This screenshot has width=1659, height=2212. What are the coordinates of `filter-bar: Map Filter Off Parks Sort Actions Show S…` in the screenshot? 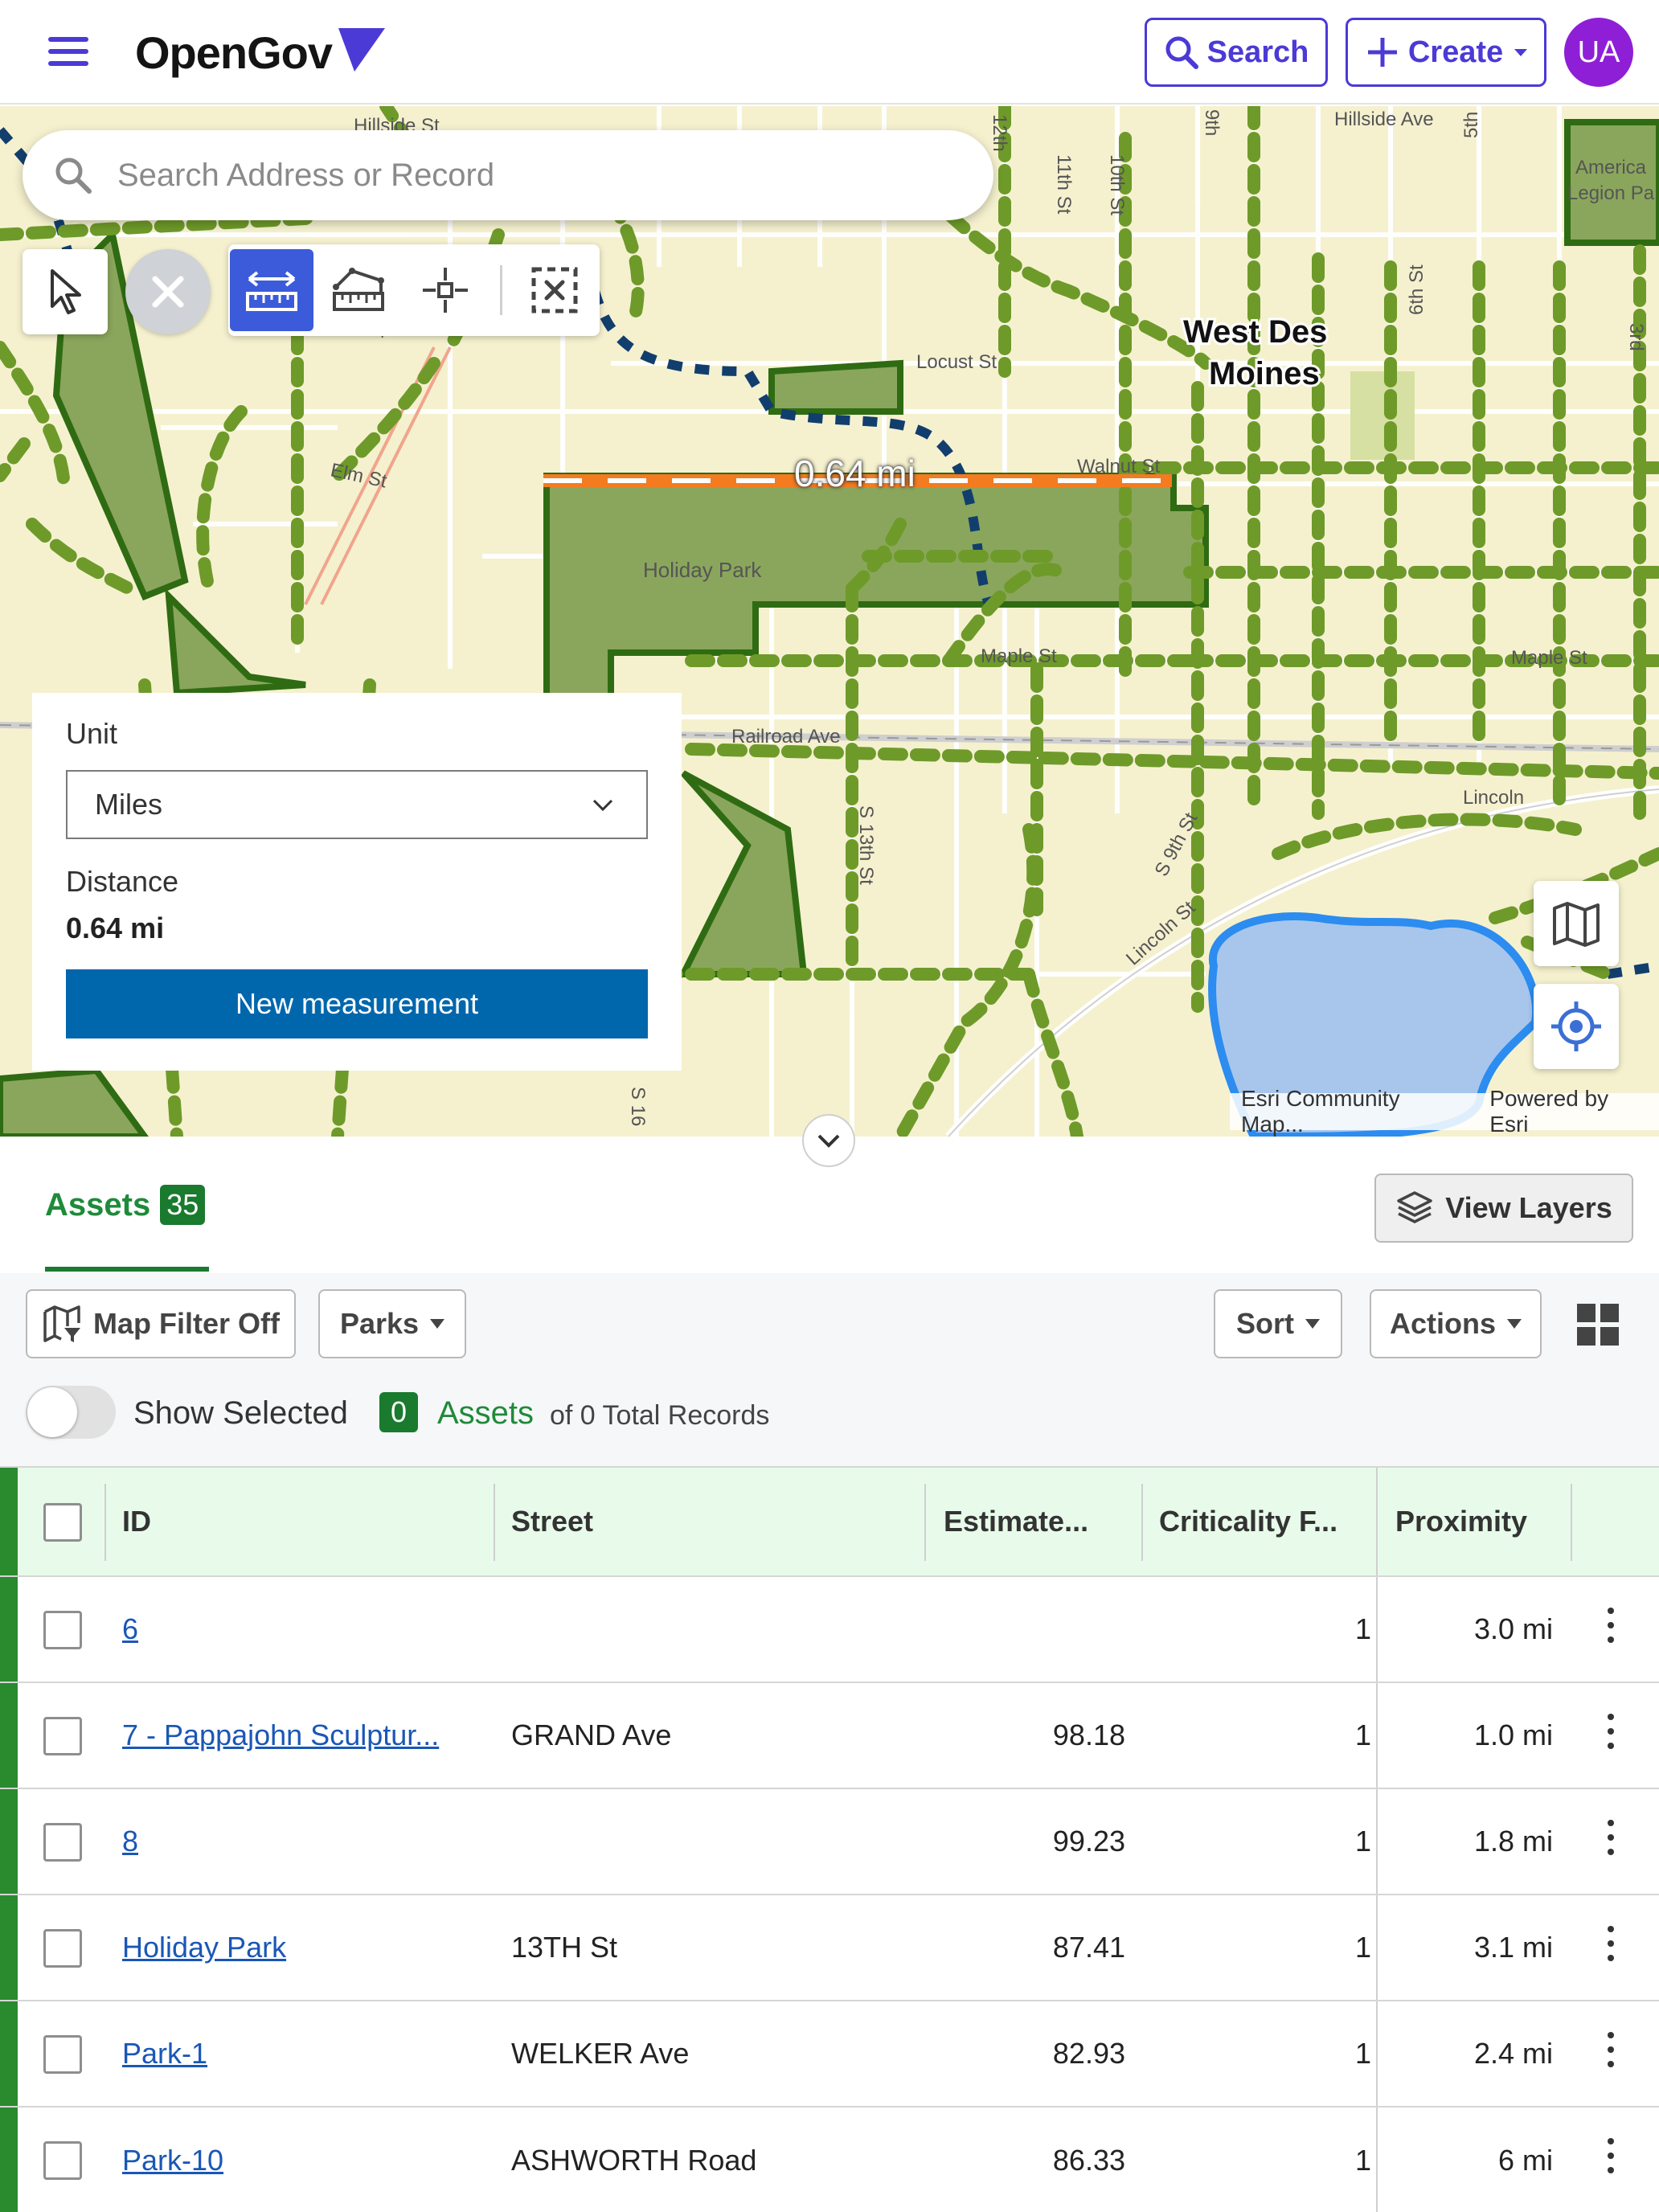 It's located at (829, 1369).